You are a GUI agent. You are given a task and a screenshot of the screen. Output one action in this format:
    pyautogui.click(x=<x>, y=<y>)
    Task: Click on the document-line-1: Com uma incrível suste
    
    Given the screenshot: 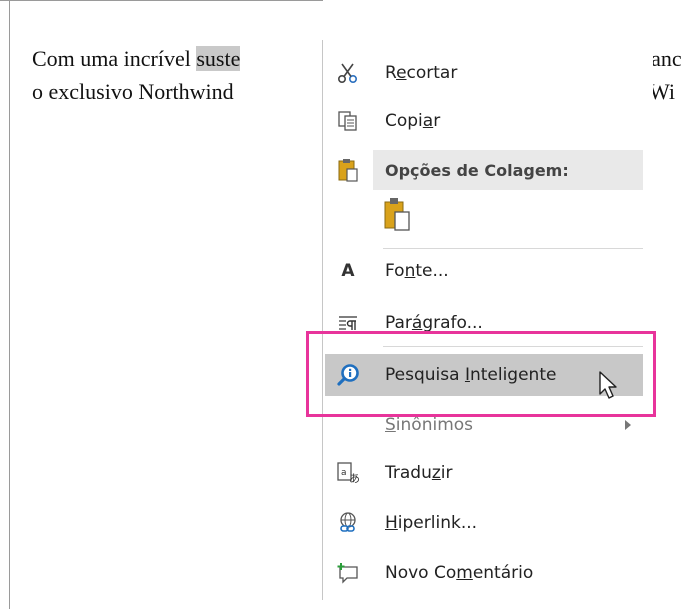 What is the action you would take?
    pyautogui.click(x=136, y=59)
    